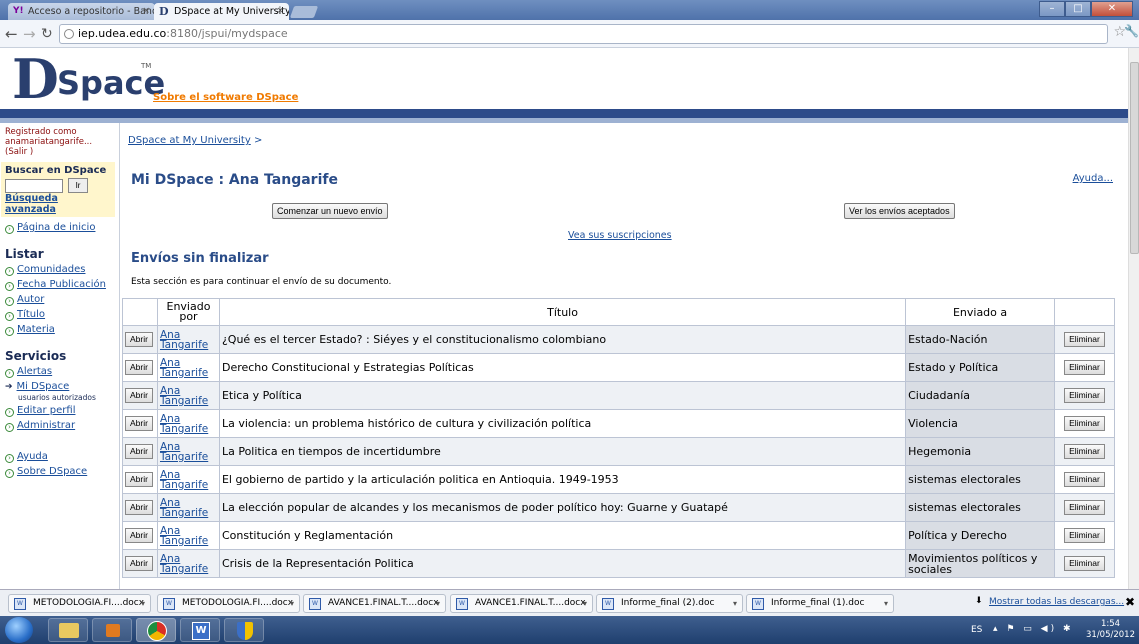  I want to click on forward-arrow-icon: →, so click(29, 34).